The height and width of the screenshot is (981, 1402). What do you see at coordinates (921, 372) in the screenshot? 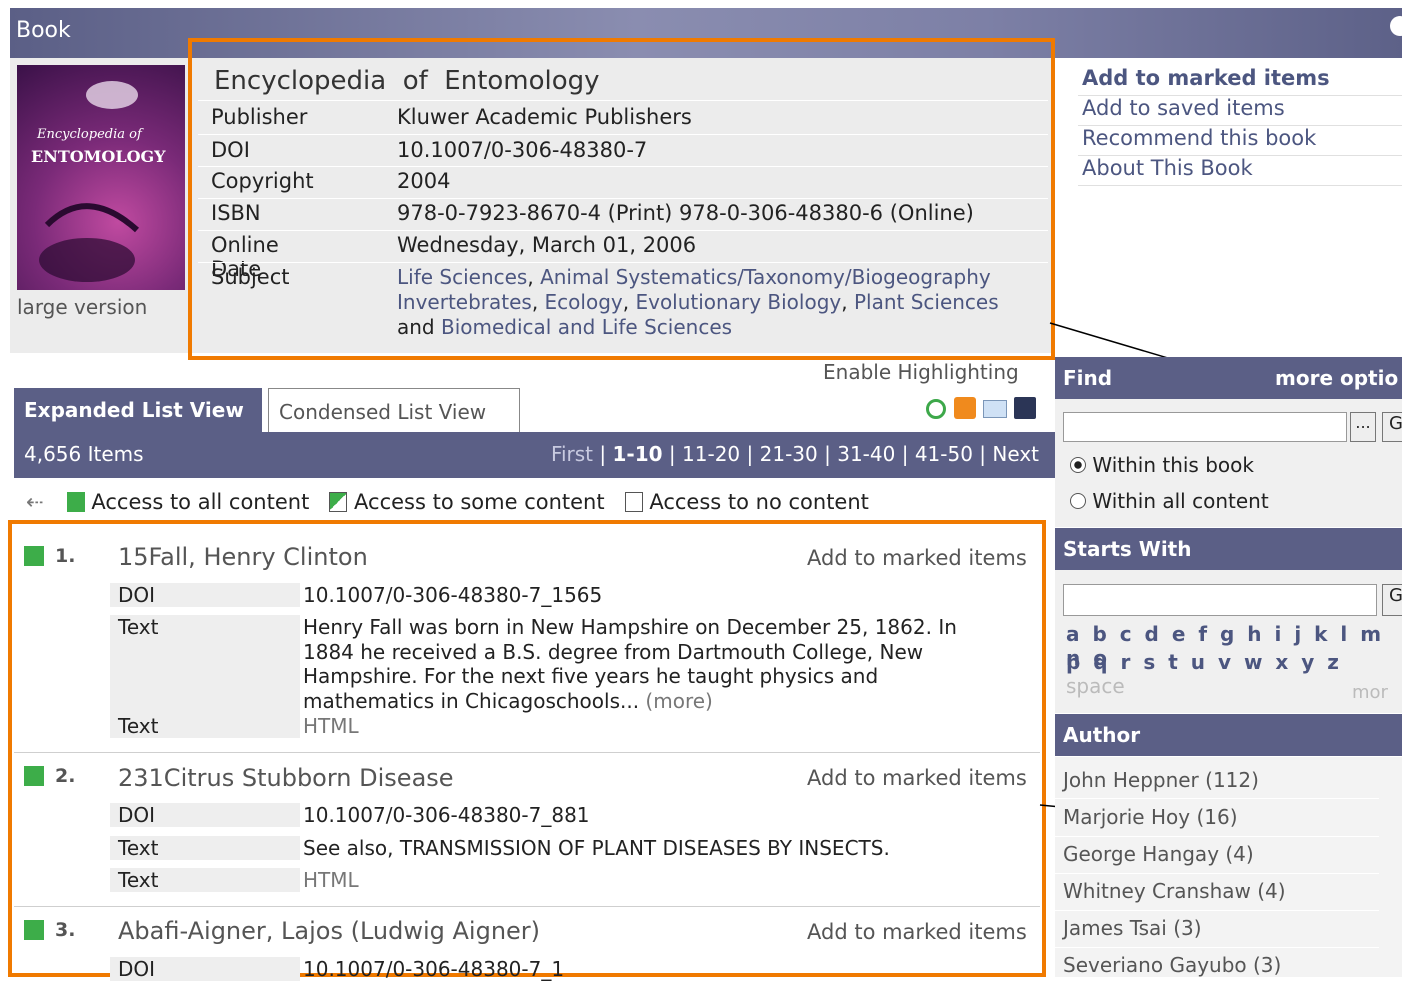
I see `enable-highlighting-link: Enable Highlighting` at bounding box center [921, 372].